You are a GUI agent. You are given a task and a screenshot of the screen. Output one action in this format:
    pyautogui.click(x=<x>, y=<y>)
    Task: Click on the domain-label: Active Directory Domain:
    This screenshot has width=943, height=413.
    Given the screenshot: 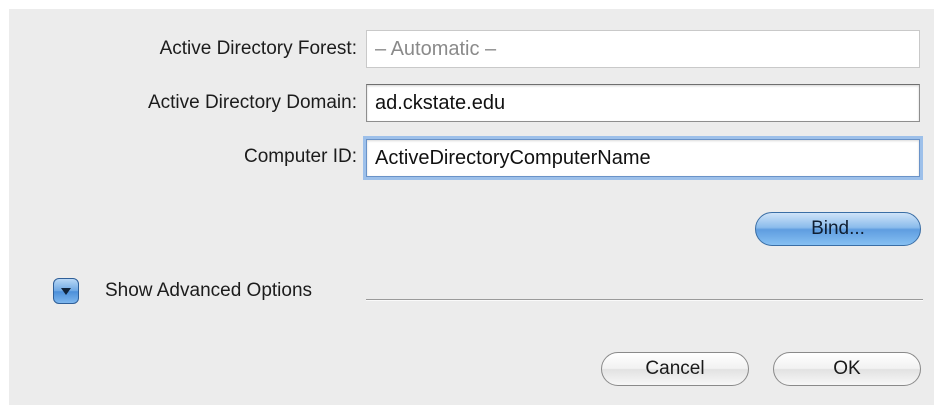 What is the action you would take?
    pyautogui.click(x=252, y=102)
    